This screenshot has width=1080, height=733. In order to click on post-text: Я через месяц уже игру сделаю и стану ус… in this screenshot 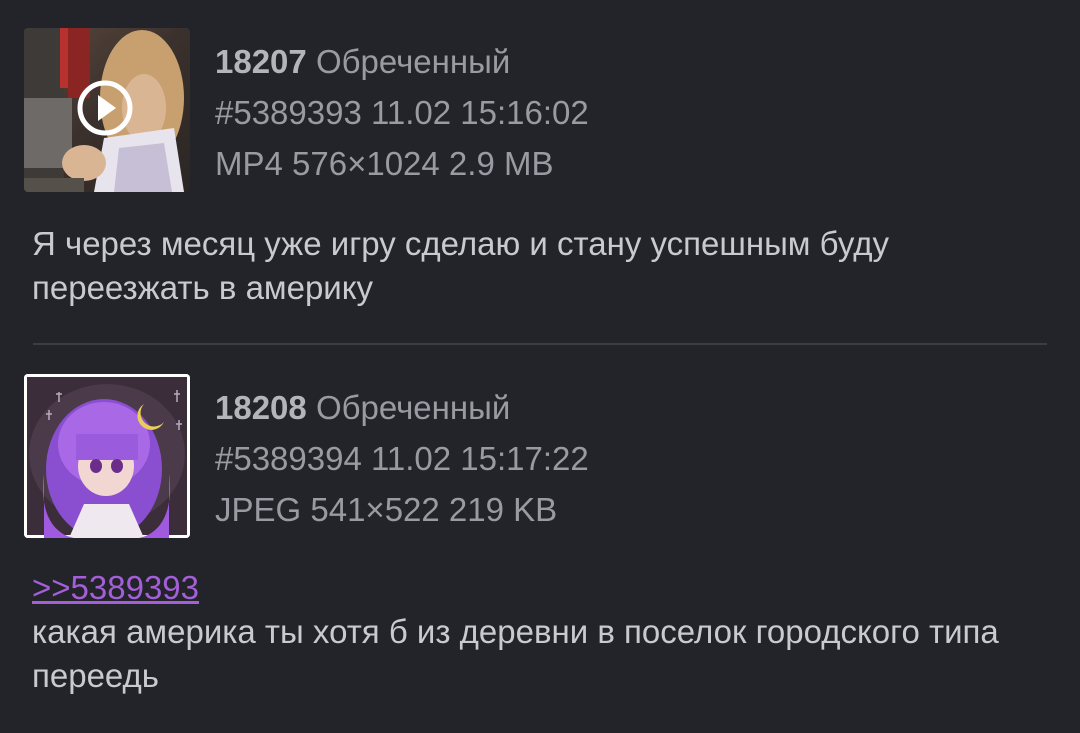, I will do `click(460, 265)`.